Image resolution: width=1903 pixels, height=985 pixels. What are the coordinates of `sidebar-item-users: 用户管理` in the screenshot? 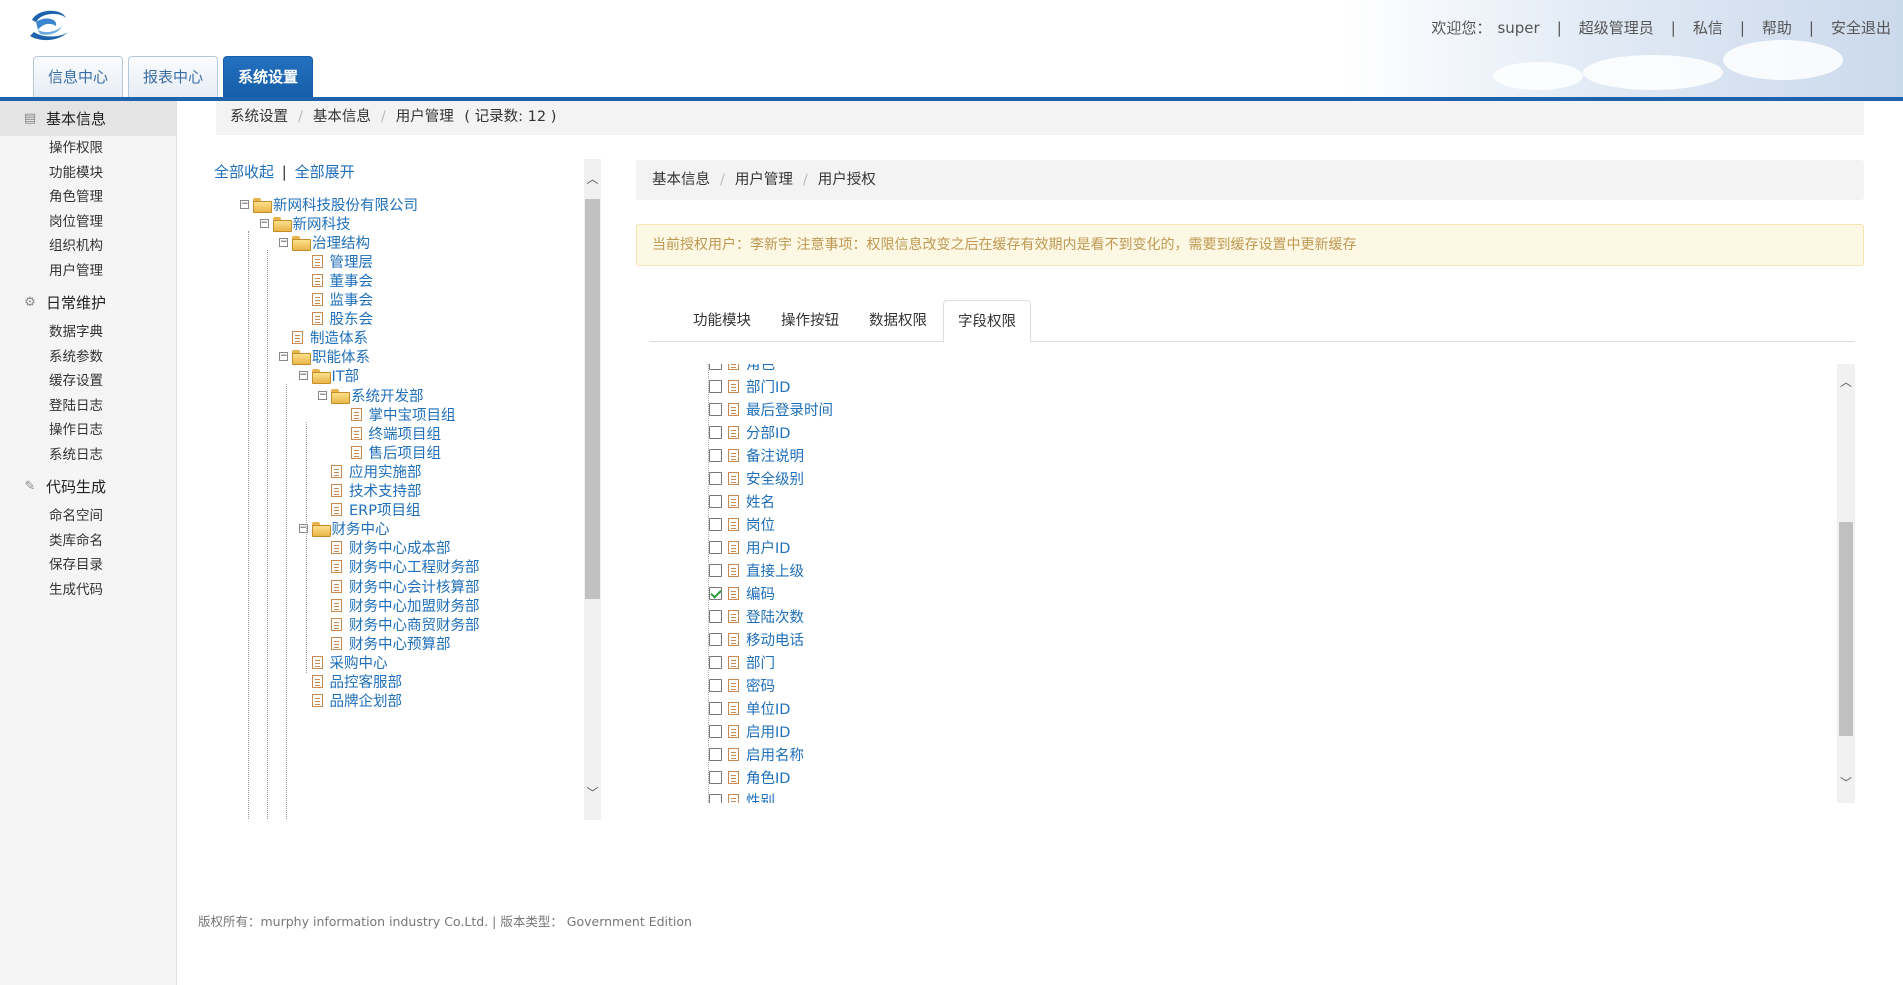 It's located at (88, 271).